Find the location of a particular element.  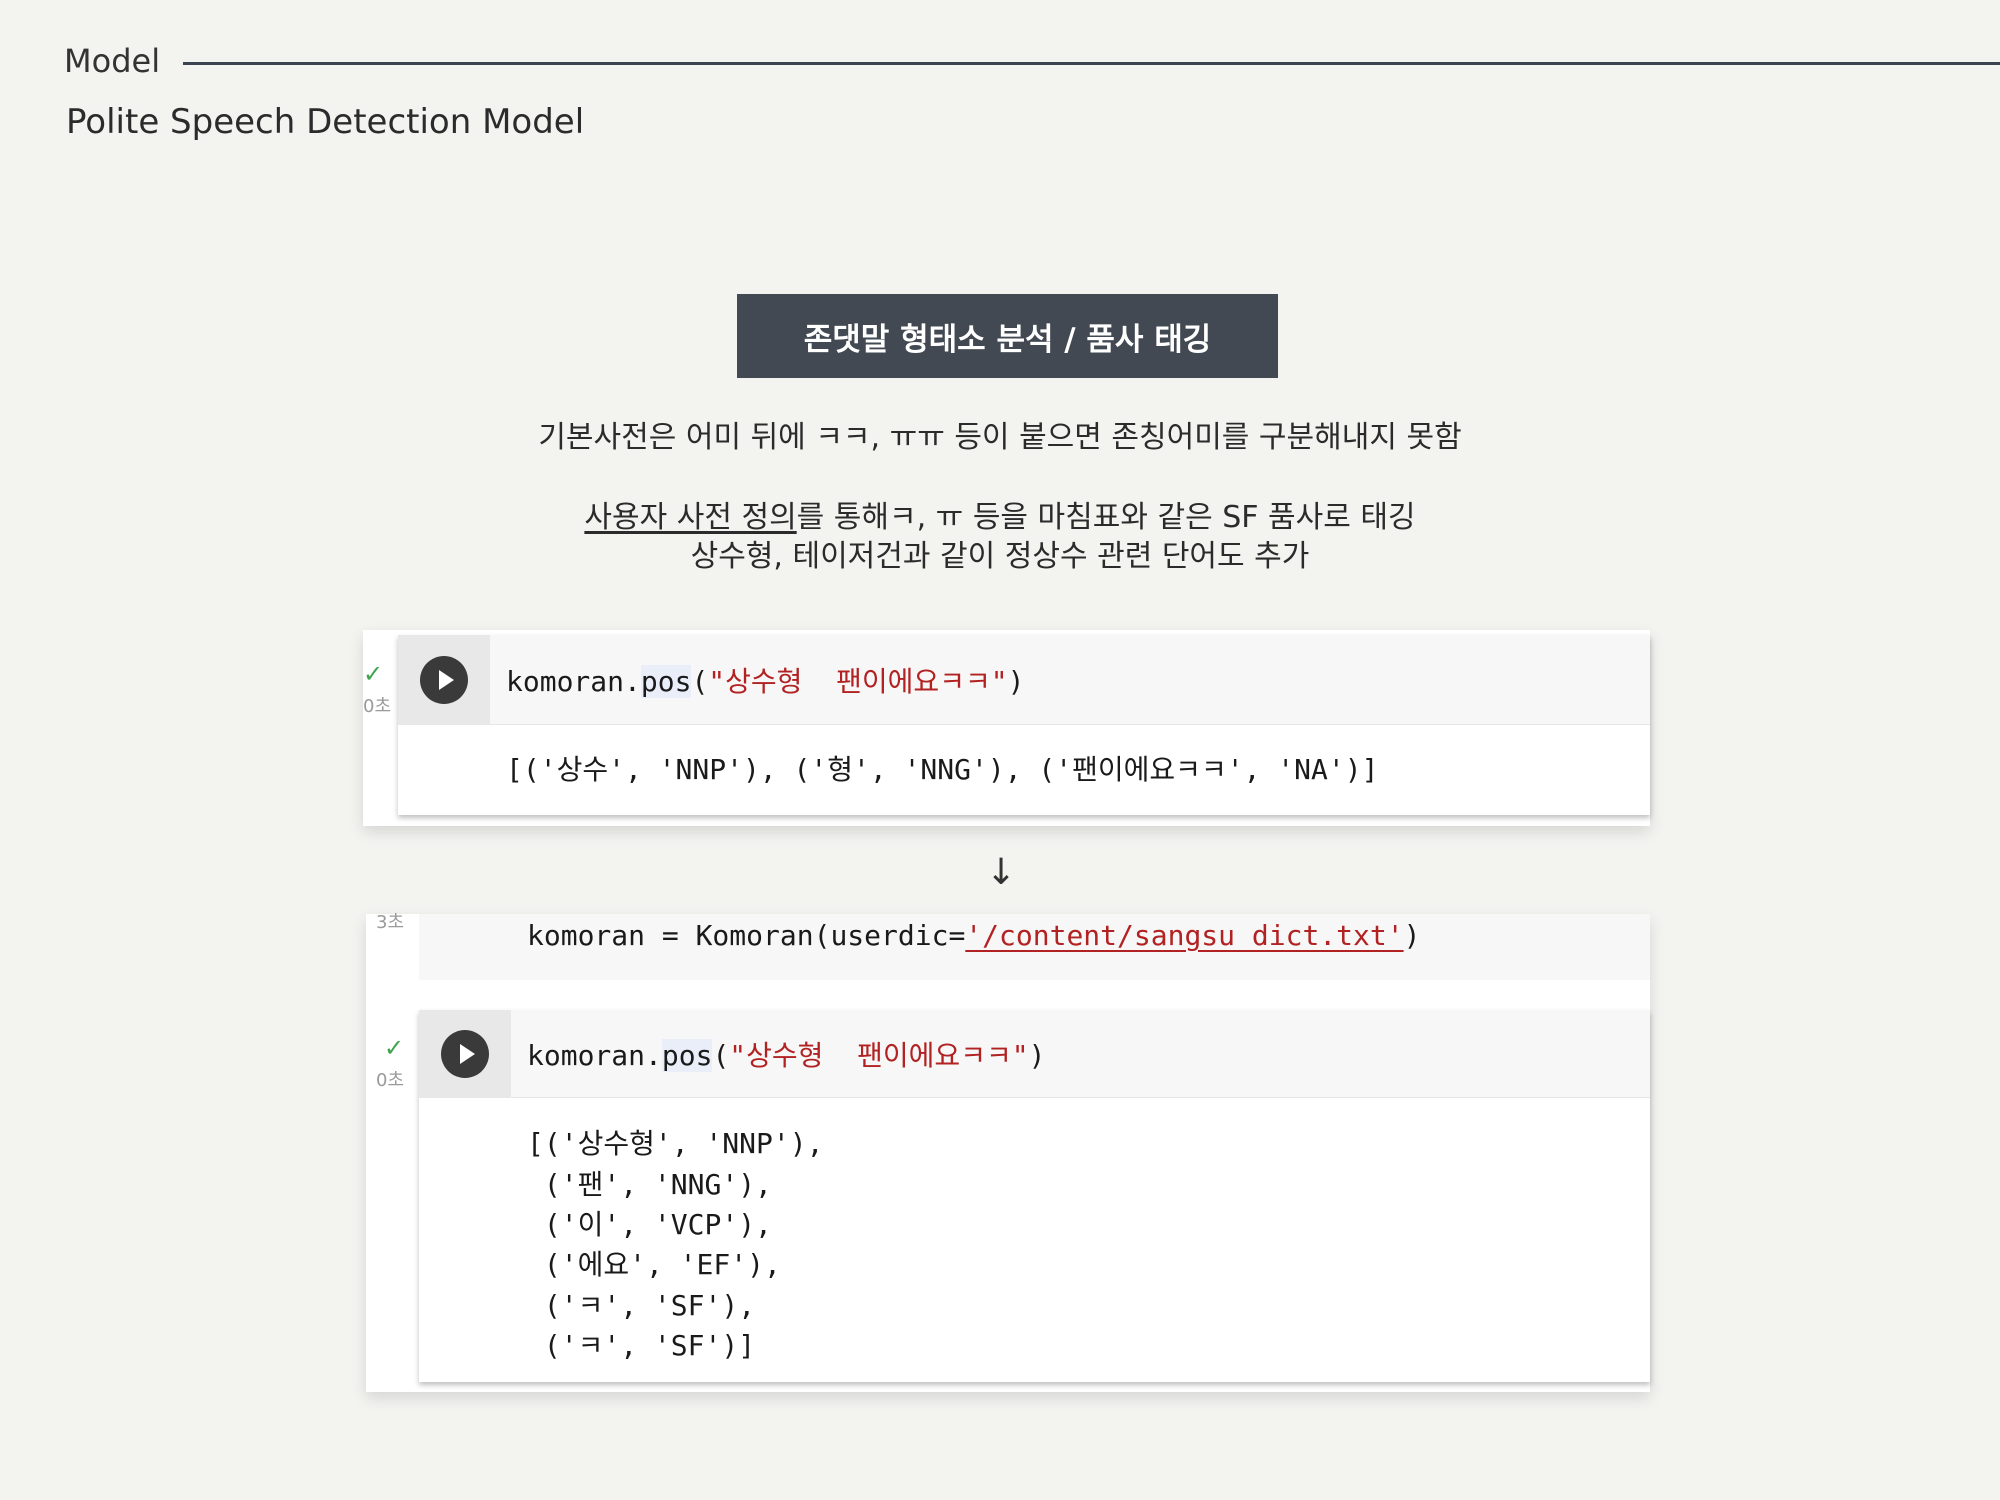

down-arrow-icon: ↓ is located at coordinates (1001, 872).